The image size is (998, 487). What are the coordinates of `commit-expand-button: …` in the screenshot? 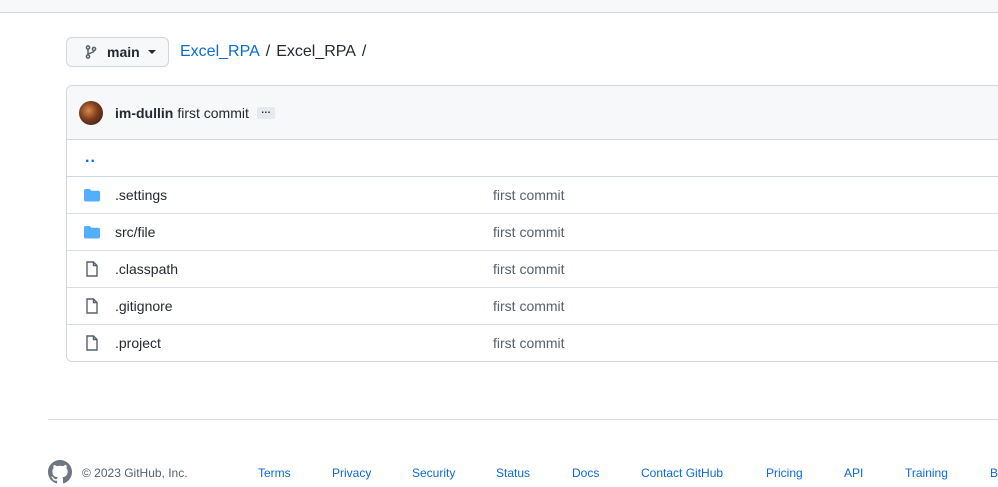 It's located at (265, 112).